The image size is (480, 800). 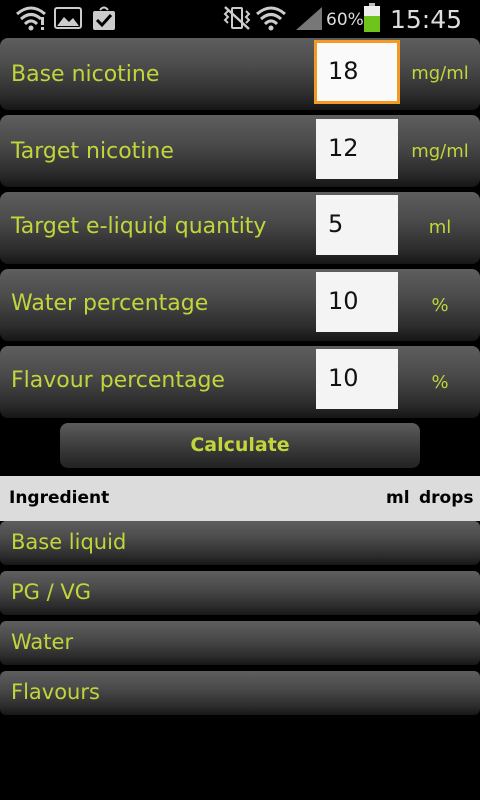 I want to click on result-label: Flavours, so click(x=55, y=692).